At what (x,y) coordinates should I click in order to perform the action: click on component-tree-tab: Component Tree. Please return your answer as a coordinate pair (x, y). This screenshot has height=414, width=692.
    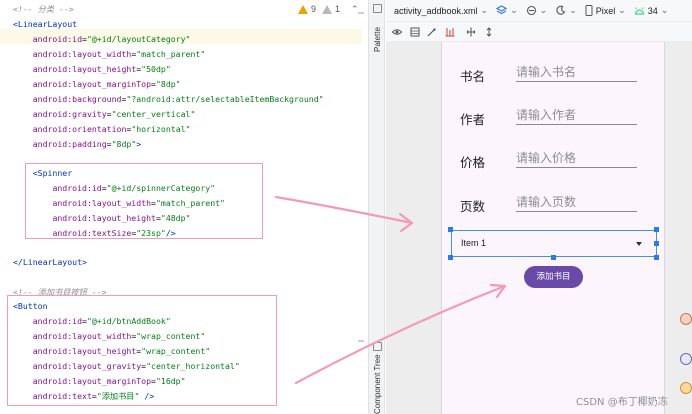
    Looking at the image, I should click on (377, 384).